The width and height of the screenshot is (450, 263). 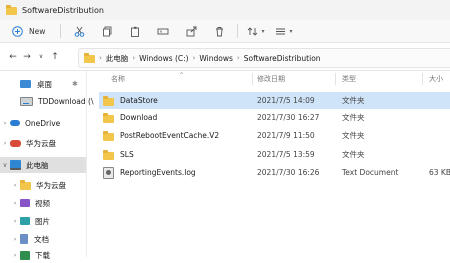 I want to click on sidebar-item-this-pc: ∨ 此电脑, so click(x=43, y=165).